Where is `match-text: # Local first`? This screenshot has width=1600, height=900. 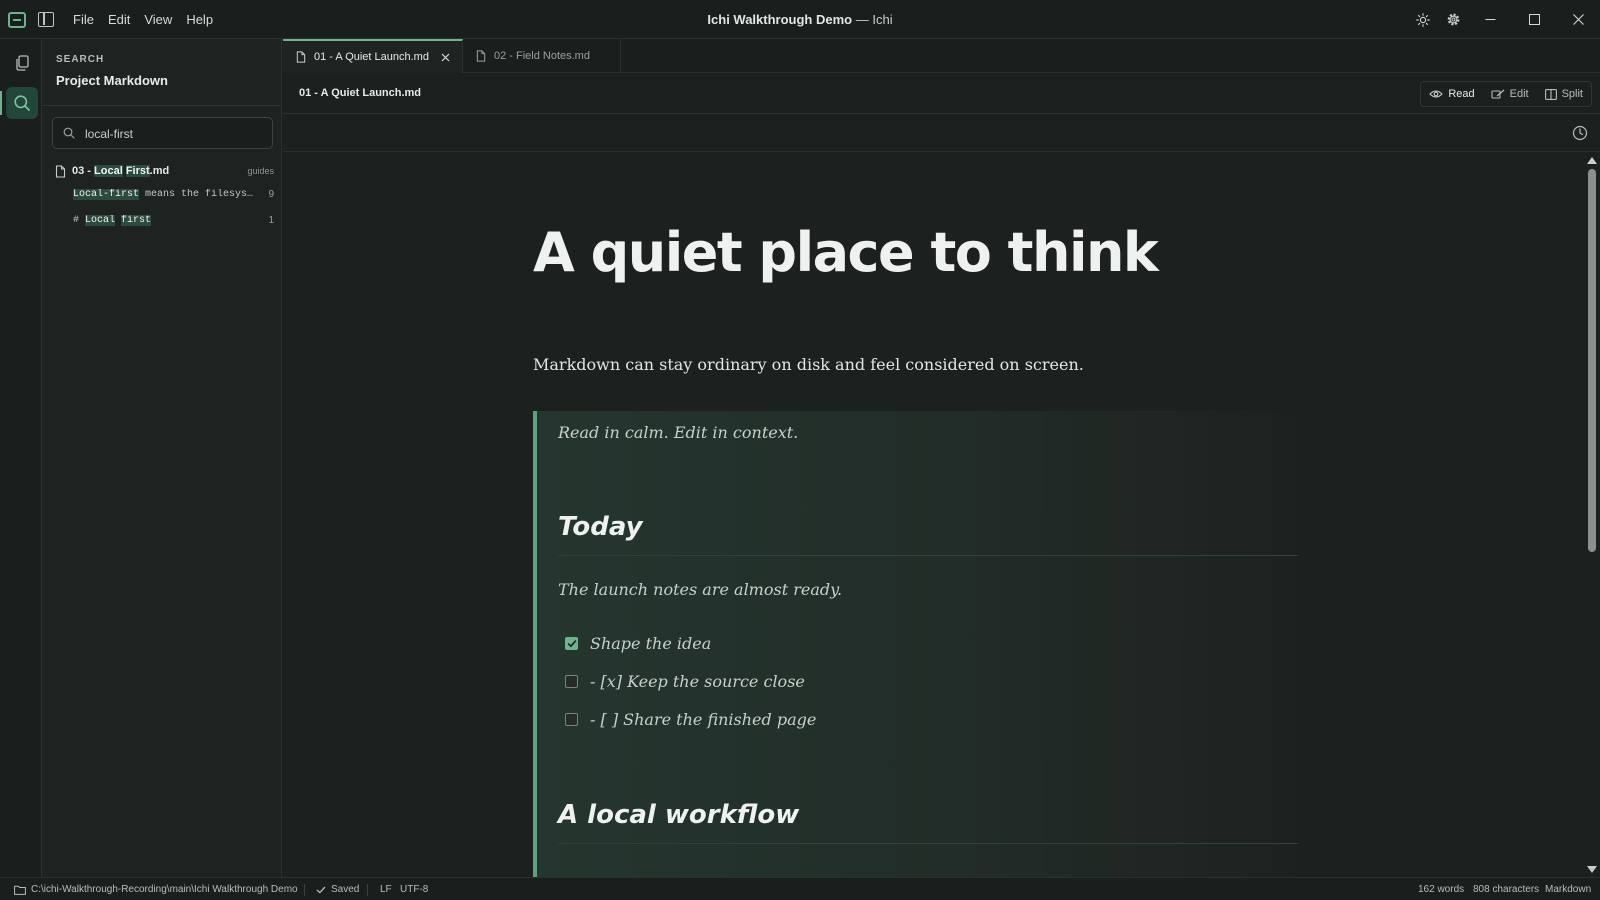
match-text: # Local first is located at coordinates (164, 220).